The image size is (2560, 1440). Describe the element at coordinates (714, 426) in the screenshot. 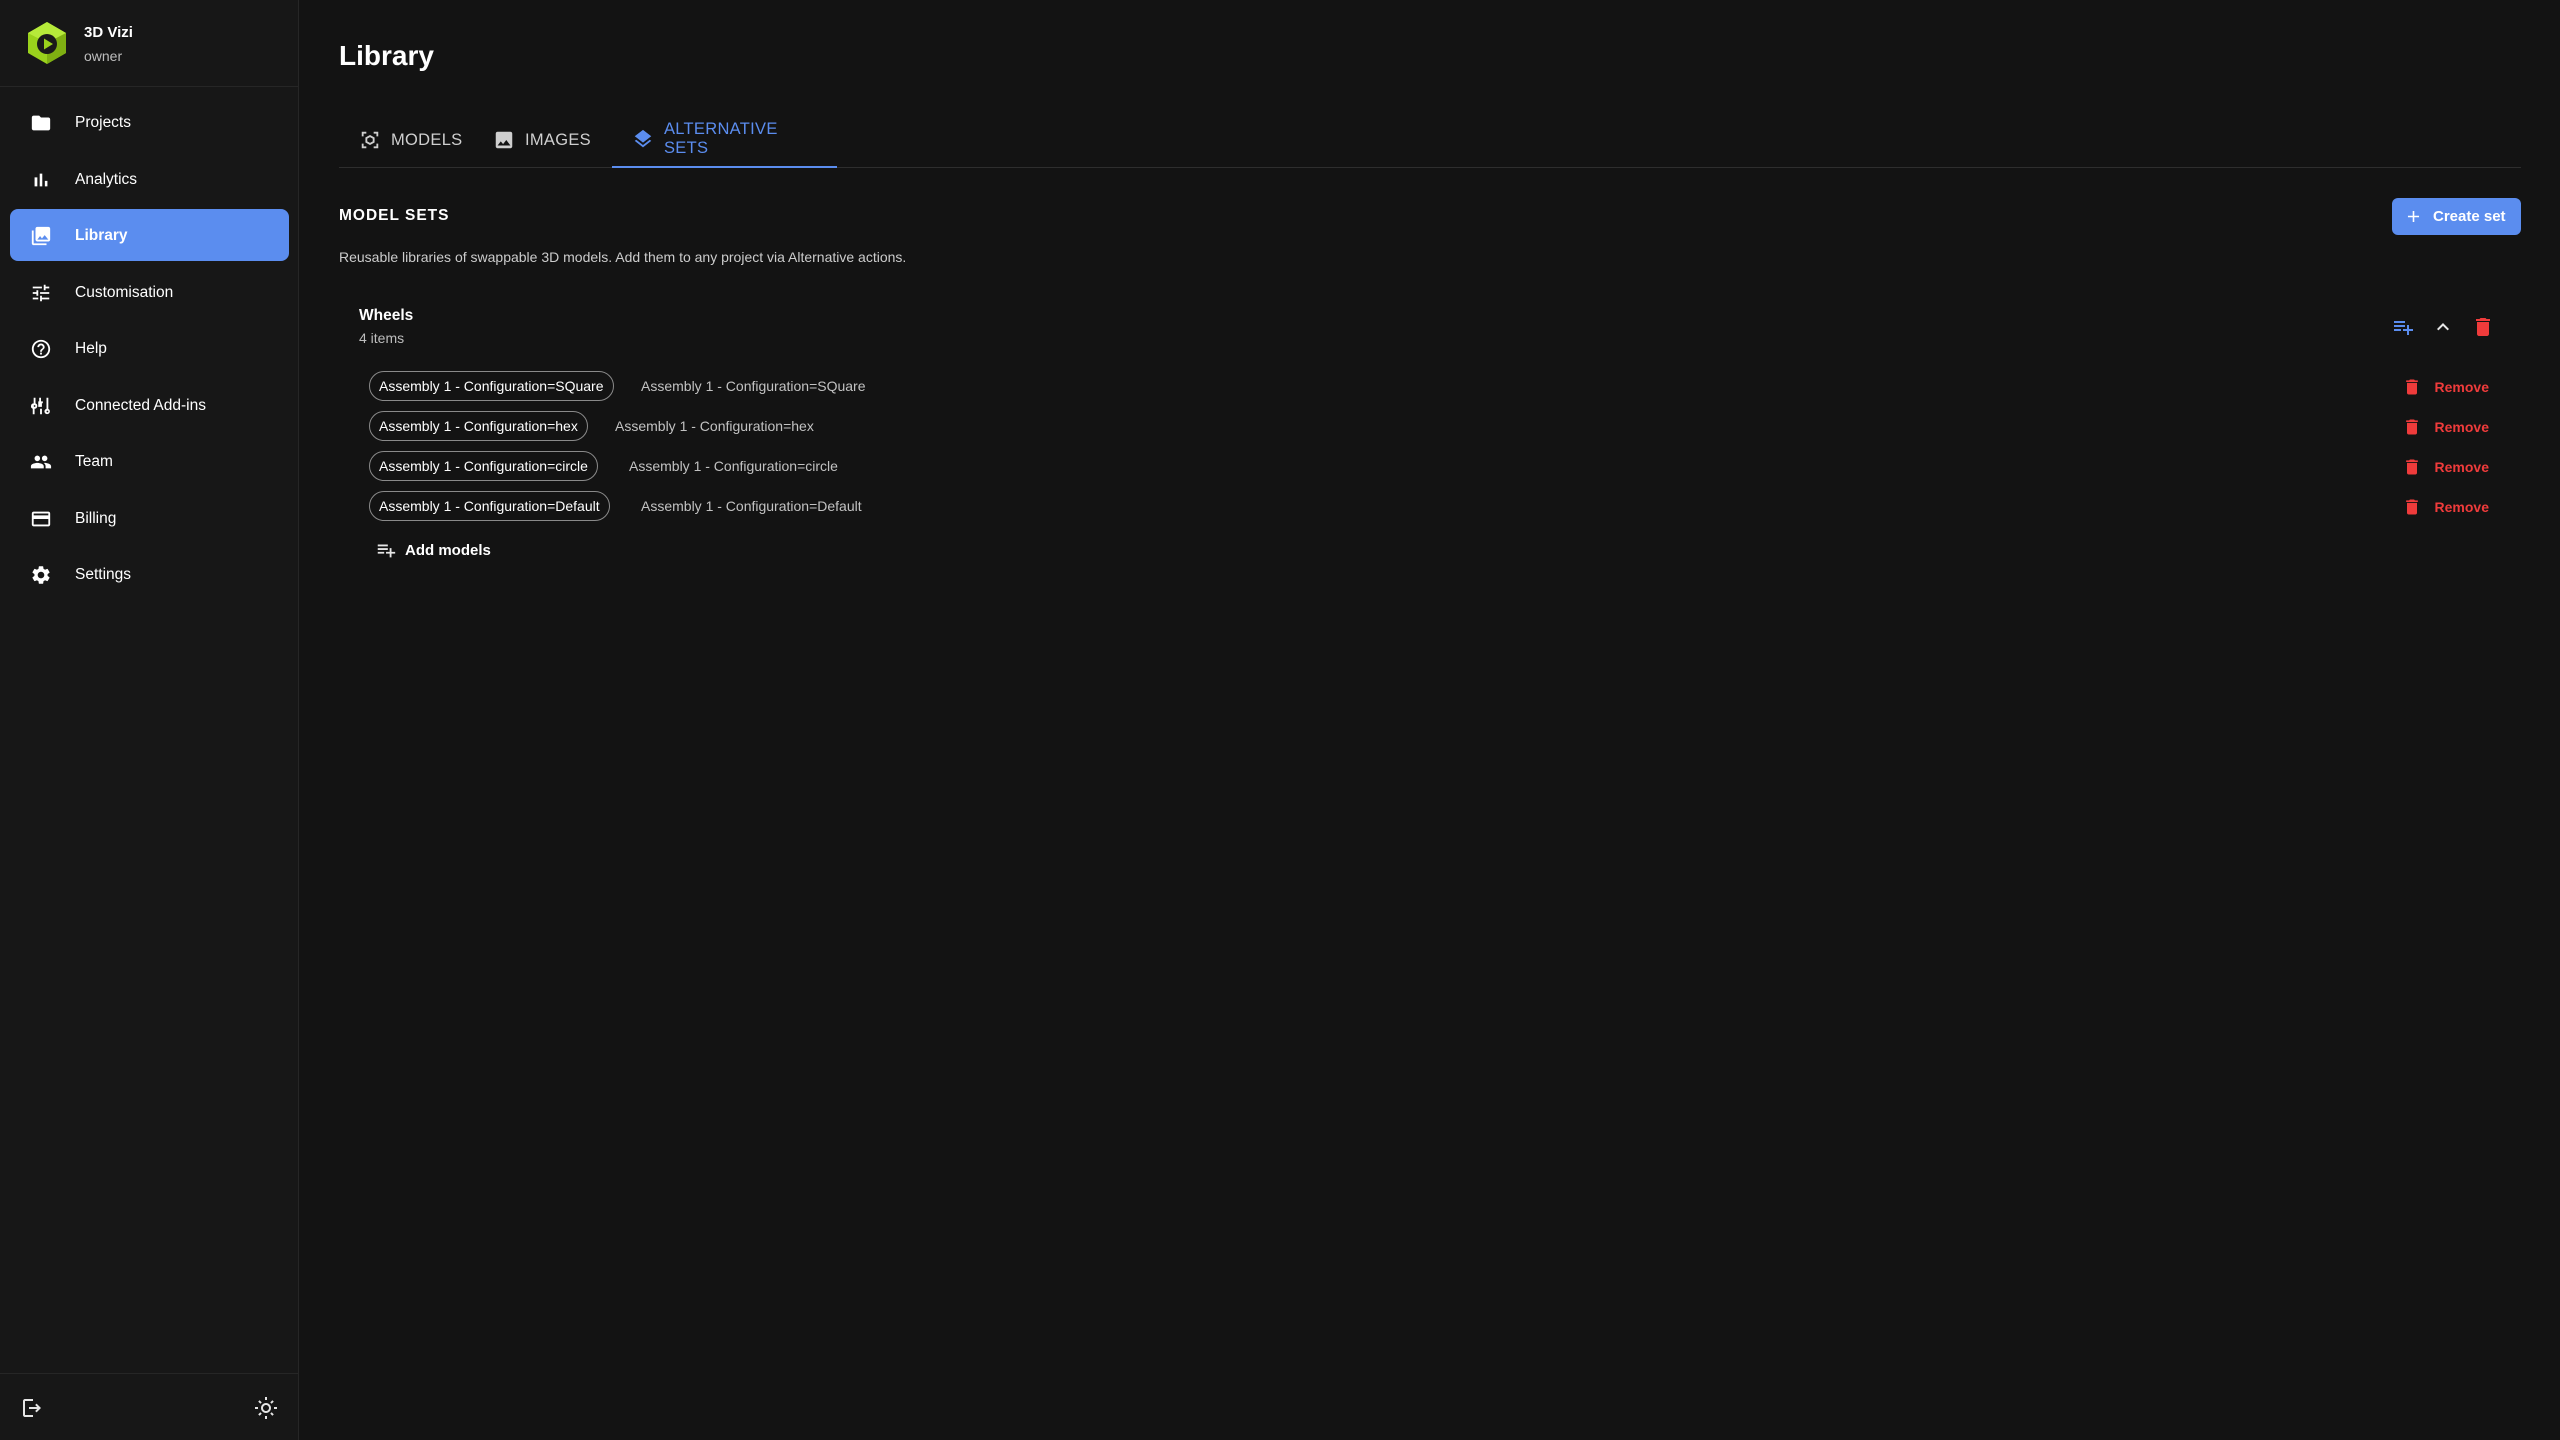

I see `model-description: Assembly 1 - Configuration=hex` at that location.